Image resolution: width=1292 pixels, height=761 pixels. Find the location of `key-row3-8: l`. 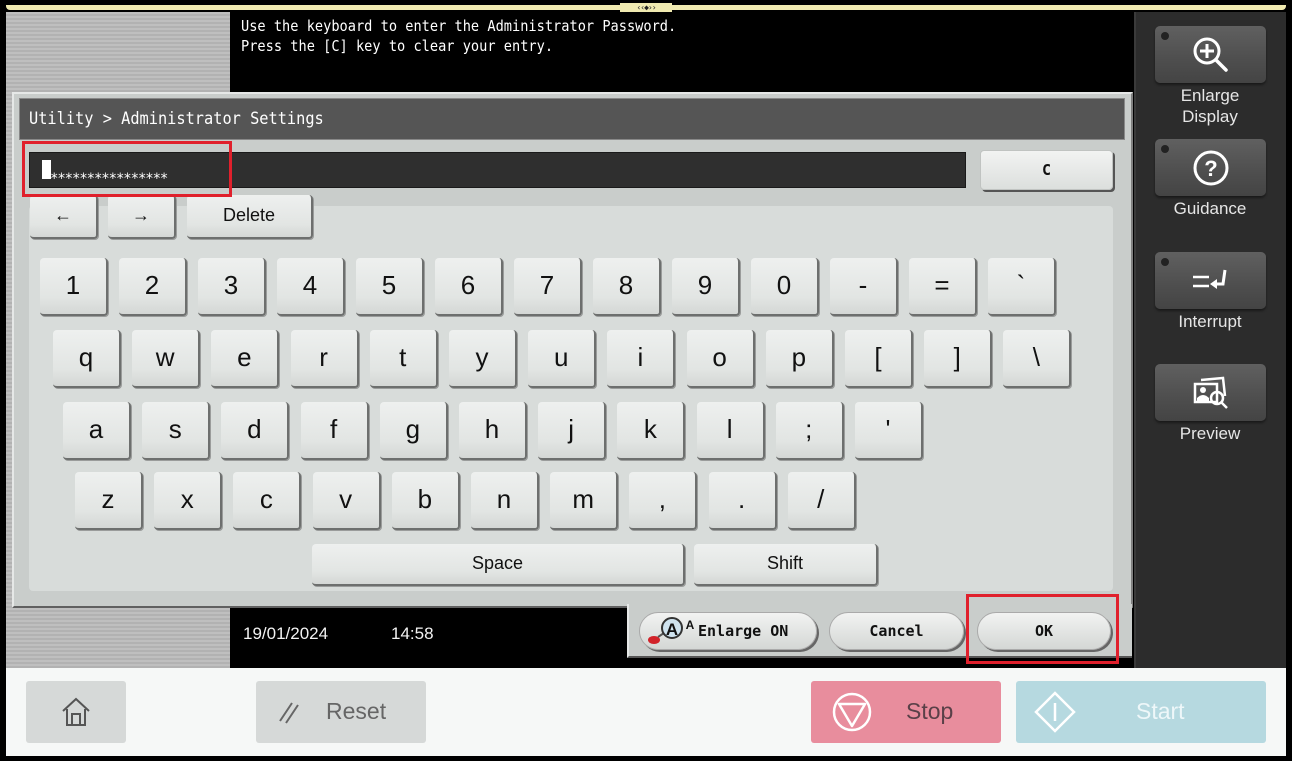

key-row3-8: l is located at coordinates (730, 431).